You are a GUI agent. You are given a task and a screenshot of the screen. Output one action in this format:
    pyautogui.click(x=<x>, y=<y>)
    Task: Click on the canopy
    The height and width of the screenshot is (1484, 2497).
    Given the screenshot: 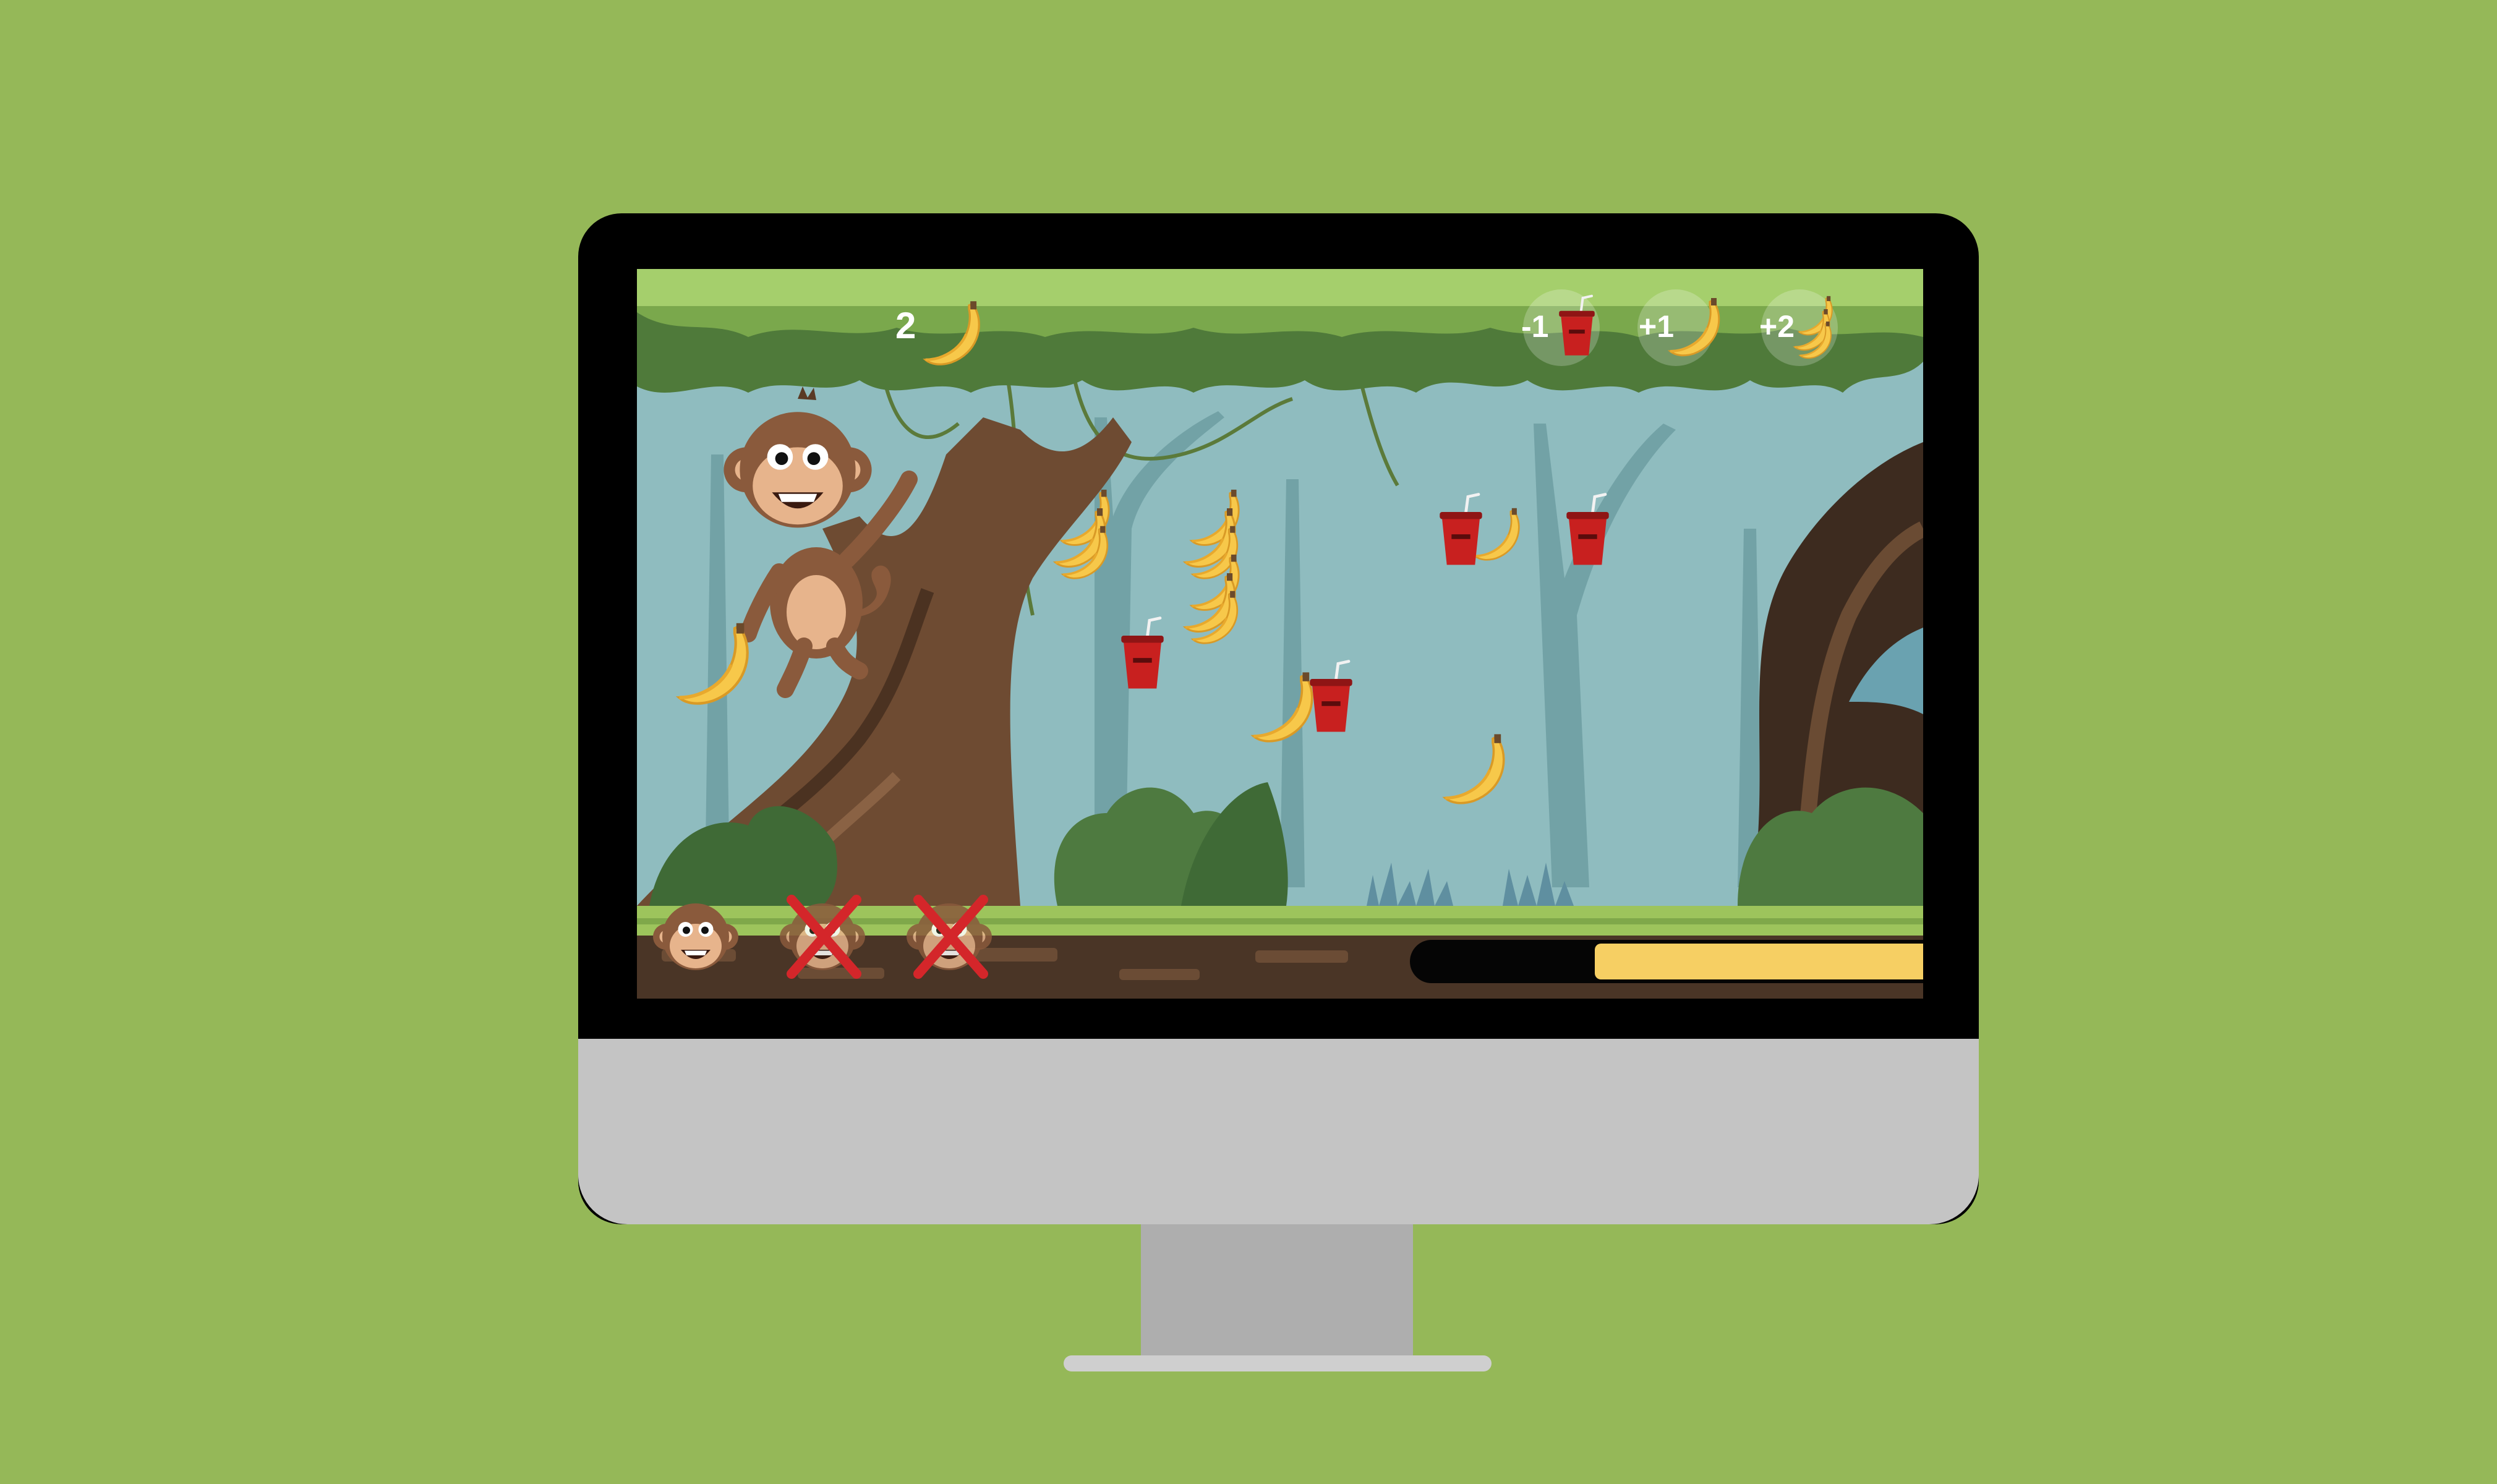 What is the action you would take?
    pyautogui.click(x=1280, y=331)
    